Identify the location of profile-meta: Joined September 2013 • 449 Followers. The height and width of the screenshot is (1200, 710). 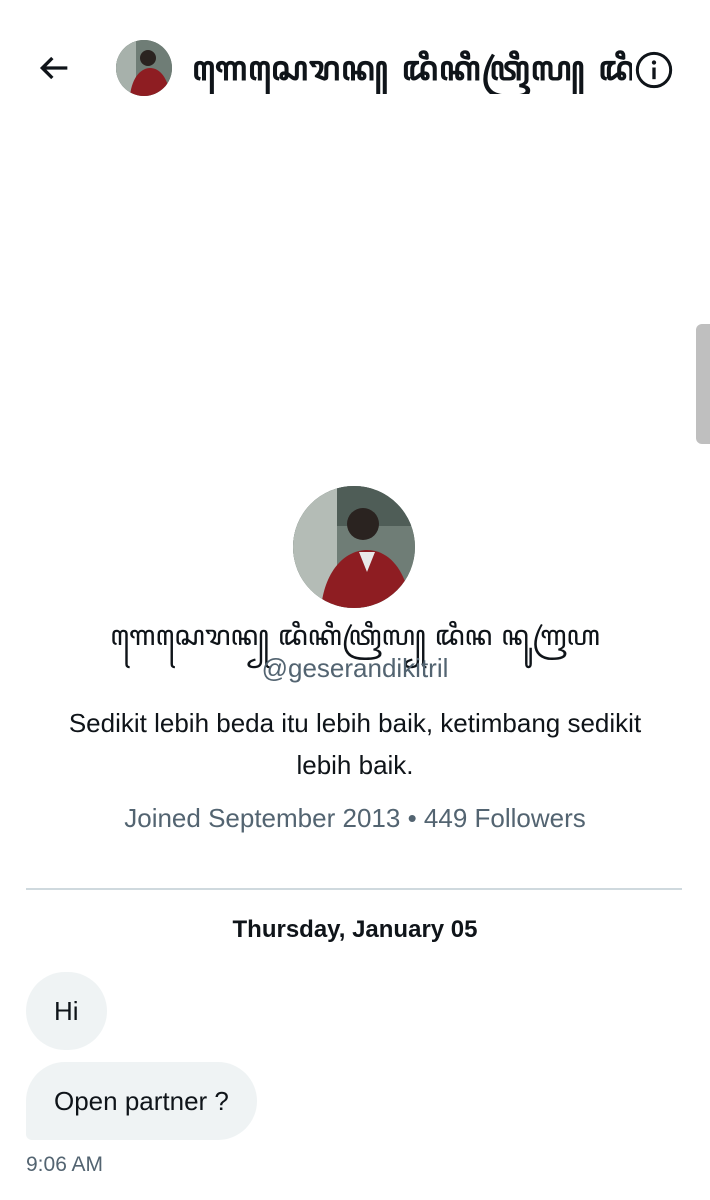
(355, 818).